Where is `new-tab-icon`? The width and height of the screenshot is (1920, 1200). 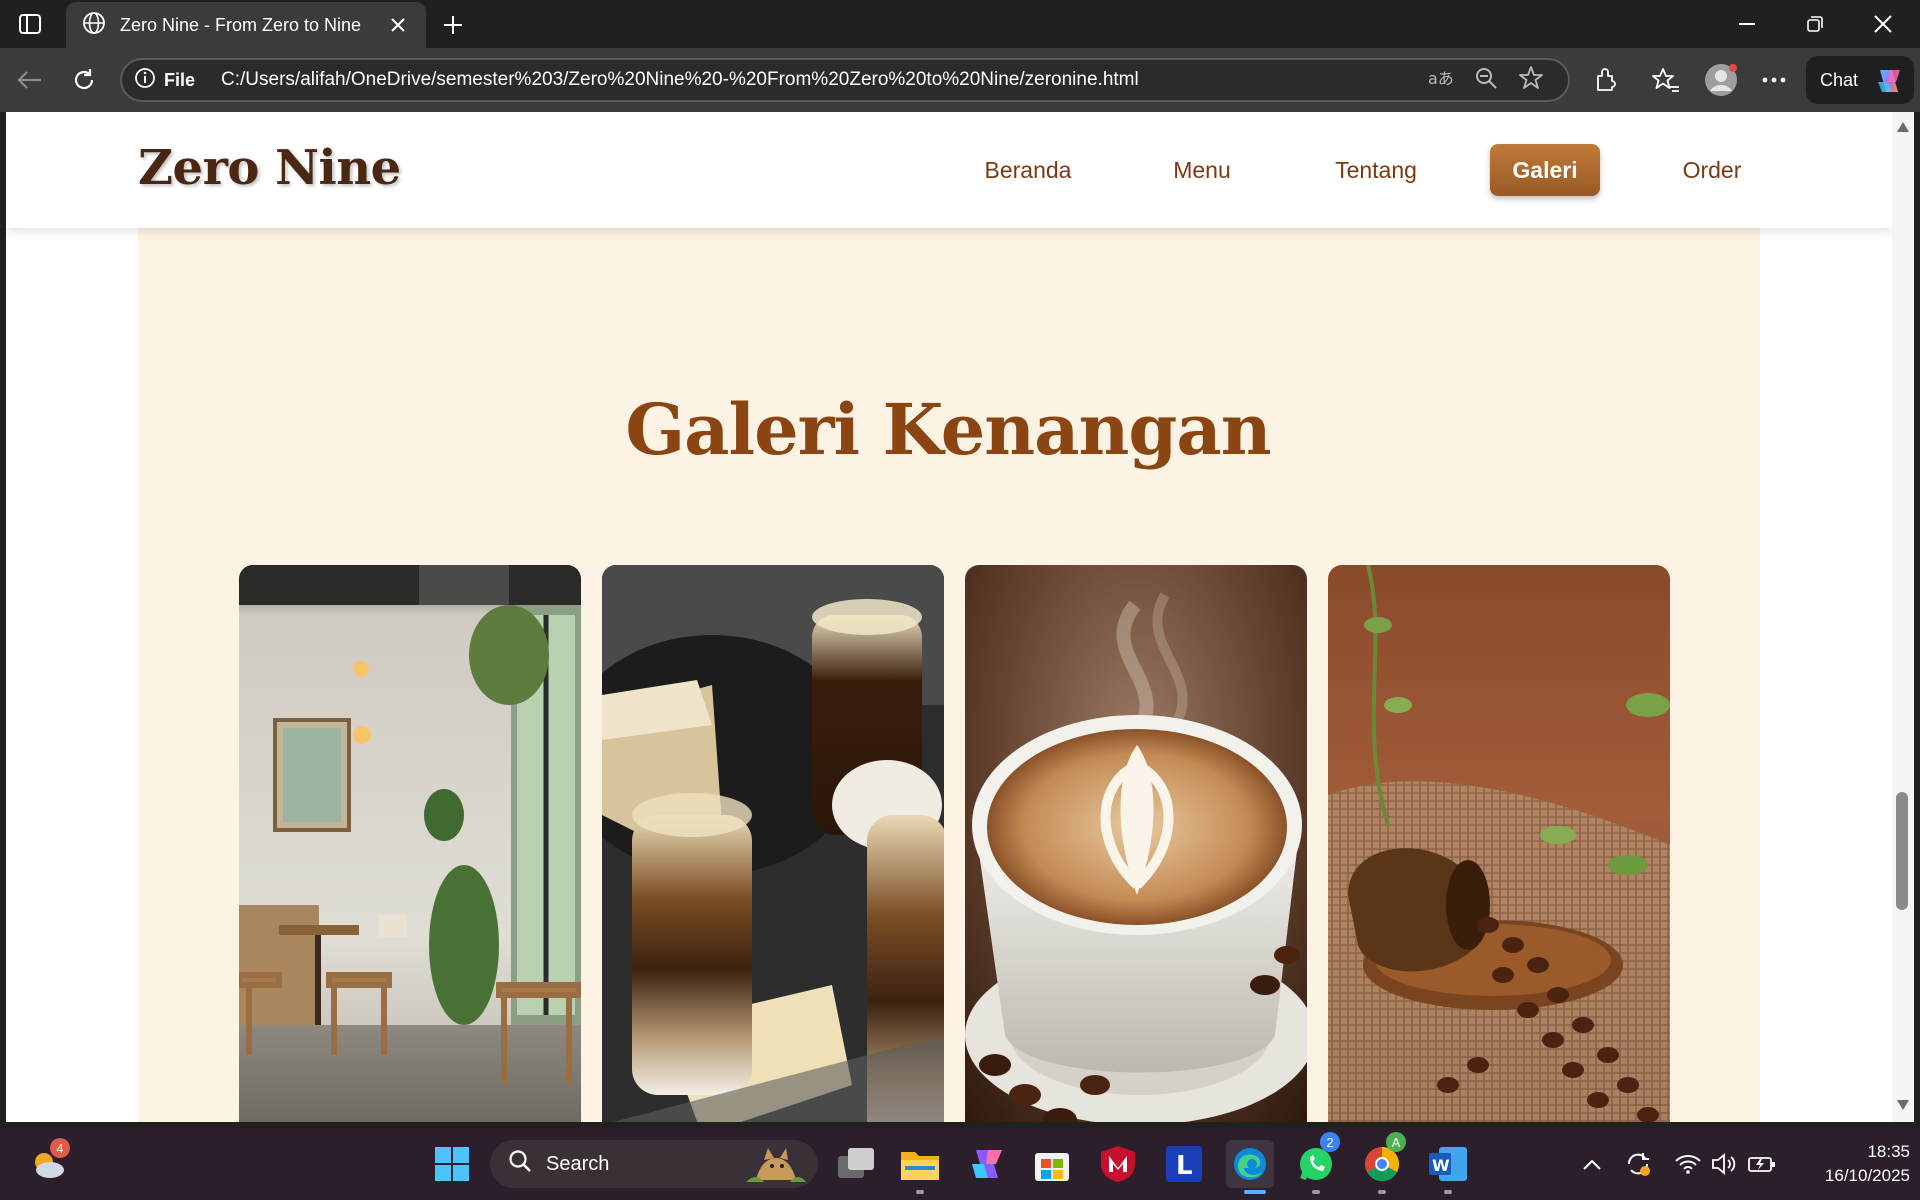 new-tab-icon is located at coordinates (453, 25).